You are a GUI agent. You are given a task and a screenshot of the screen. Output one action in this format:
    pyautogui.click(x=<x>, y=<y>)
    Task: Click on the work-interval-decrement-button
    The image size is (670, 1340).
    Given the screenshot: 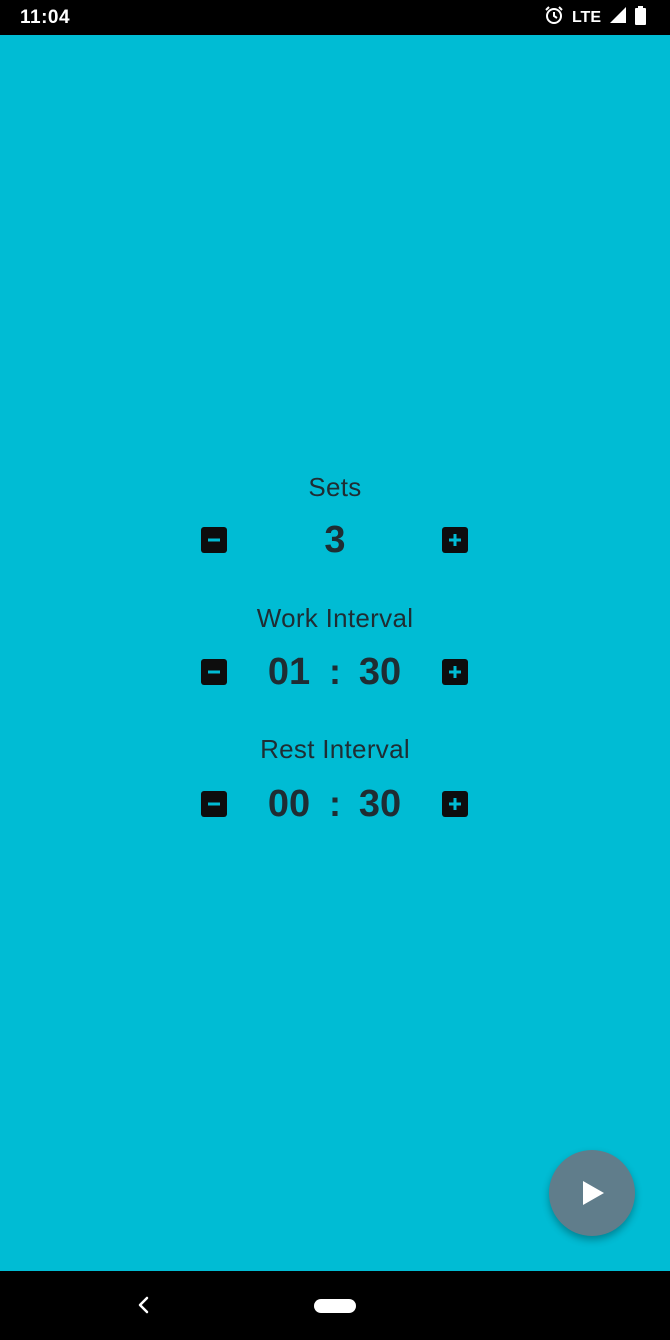 What is the action you would take?
    pyautogui.click(x=214, y=672)
    